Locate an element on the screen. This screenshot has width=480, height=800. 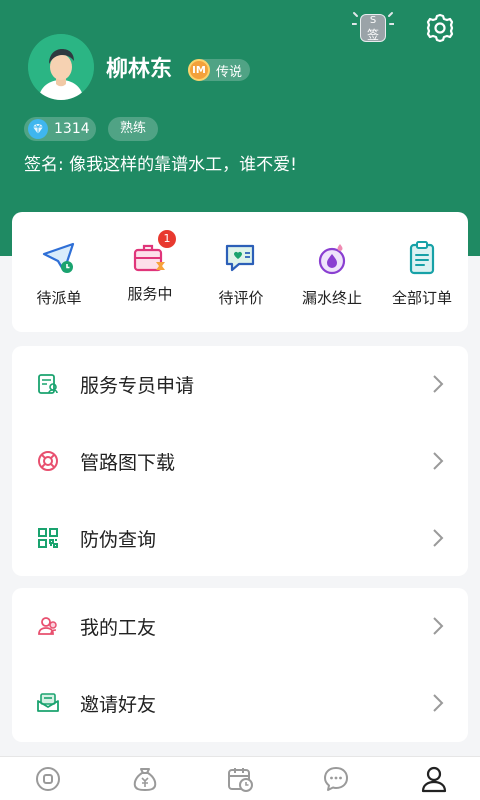
daily-signin-button: S 签 is located at coordinates (373, 27).